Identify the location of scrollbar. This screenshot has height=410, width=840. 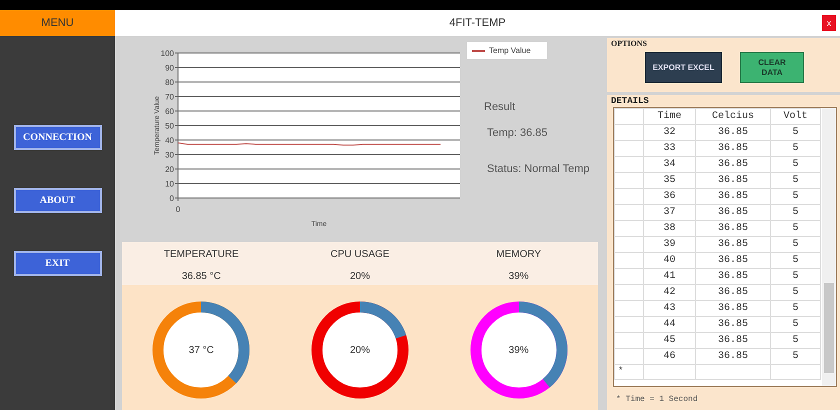
(829, 247).